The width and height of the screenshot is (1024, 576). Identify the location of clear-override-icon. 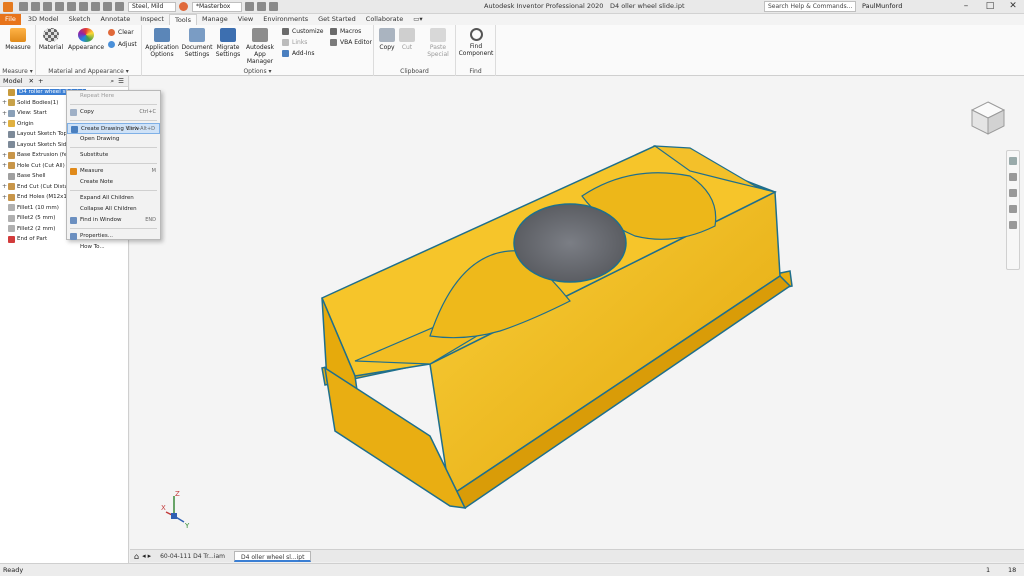
(249, 6).